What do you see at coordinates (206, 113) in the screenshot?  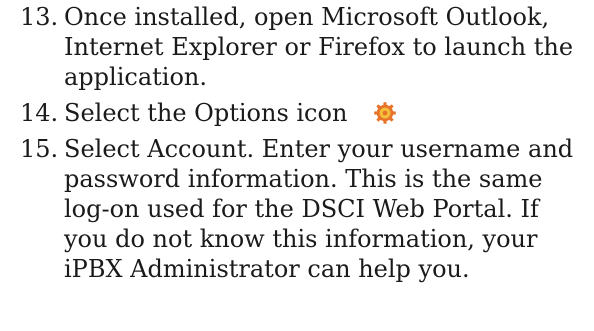 I see `step-text: Select the Options icon` at bounding box center [206, 113].